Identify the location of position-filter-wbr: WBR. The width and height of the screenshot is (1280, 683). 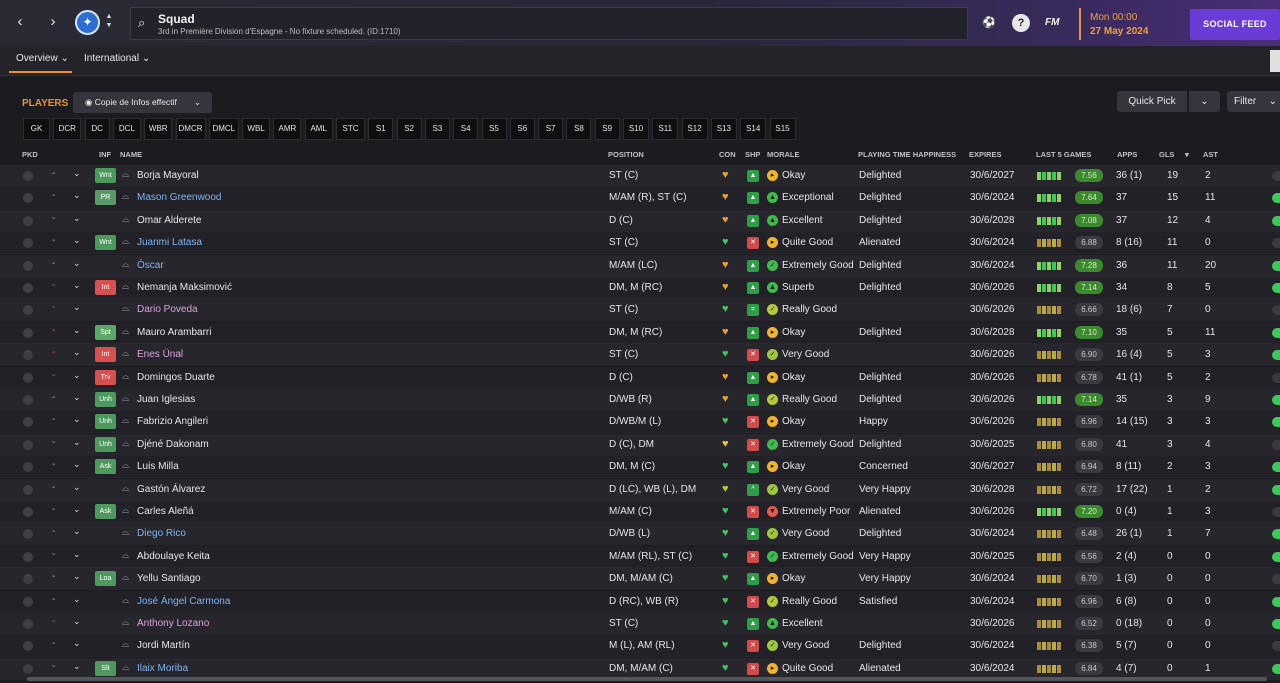
(158, 129).